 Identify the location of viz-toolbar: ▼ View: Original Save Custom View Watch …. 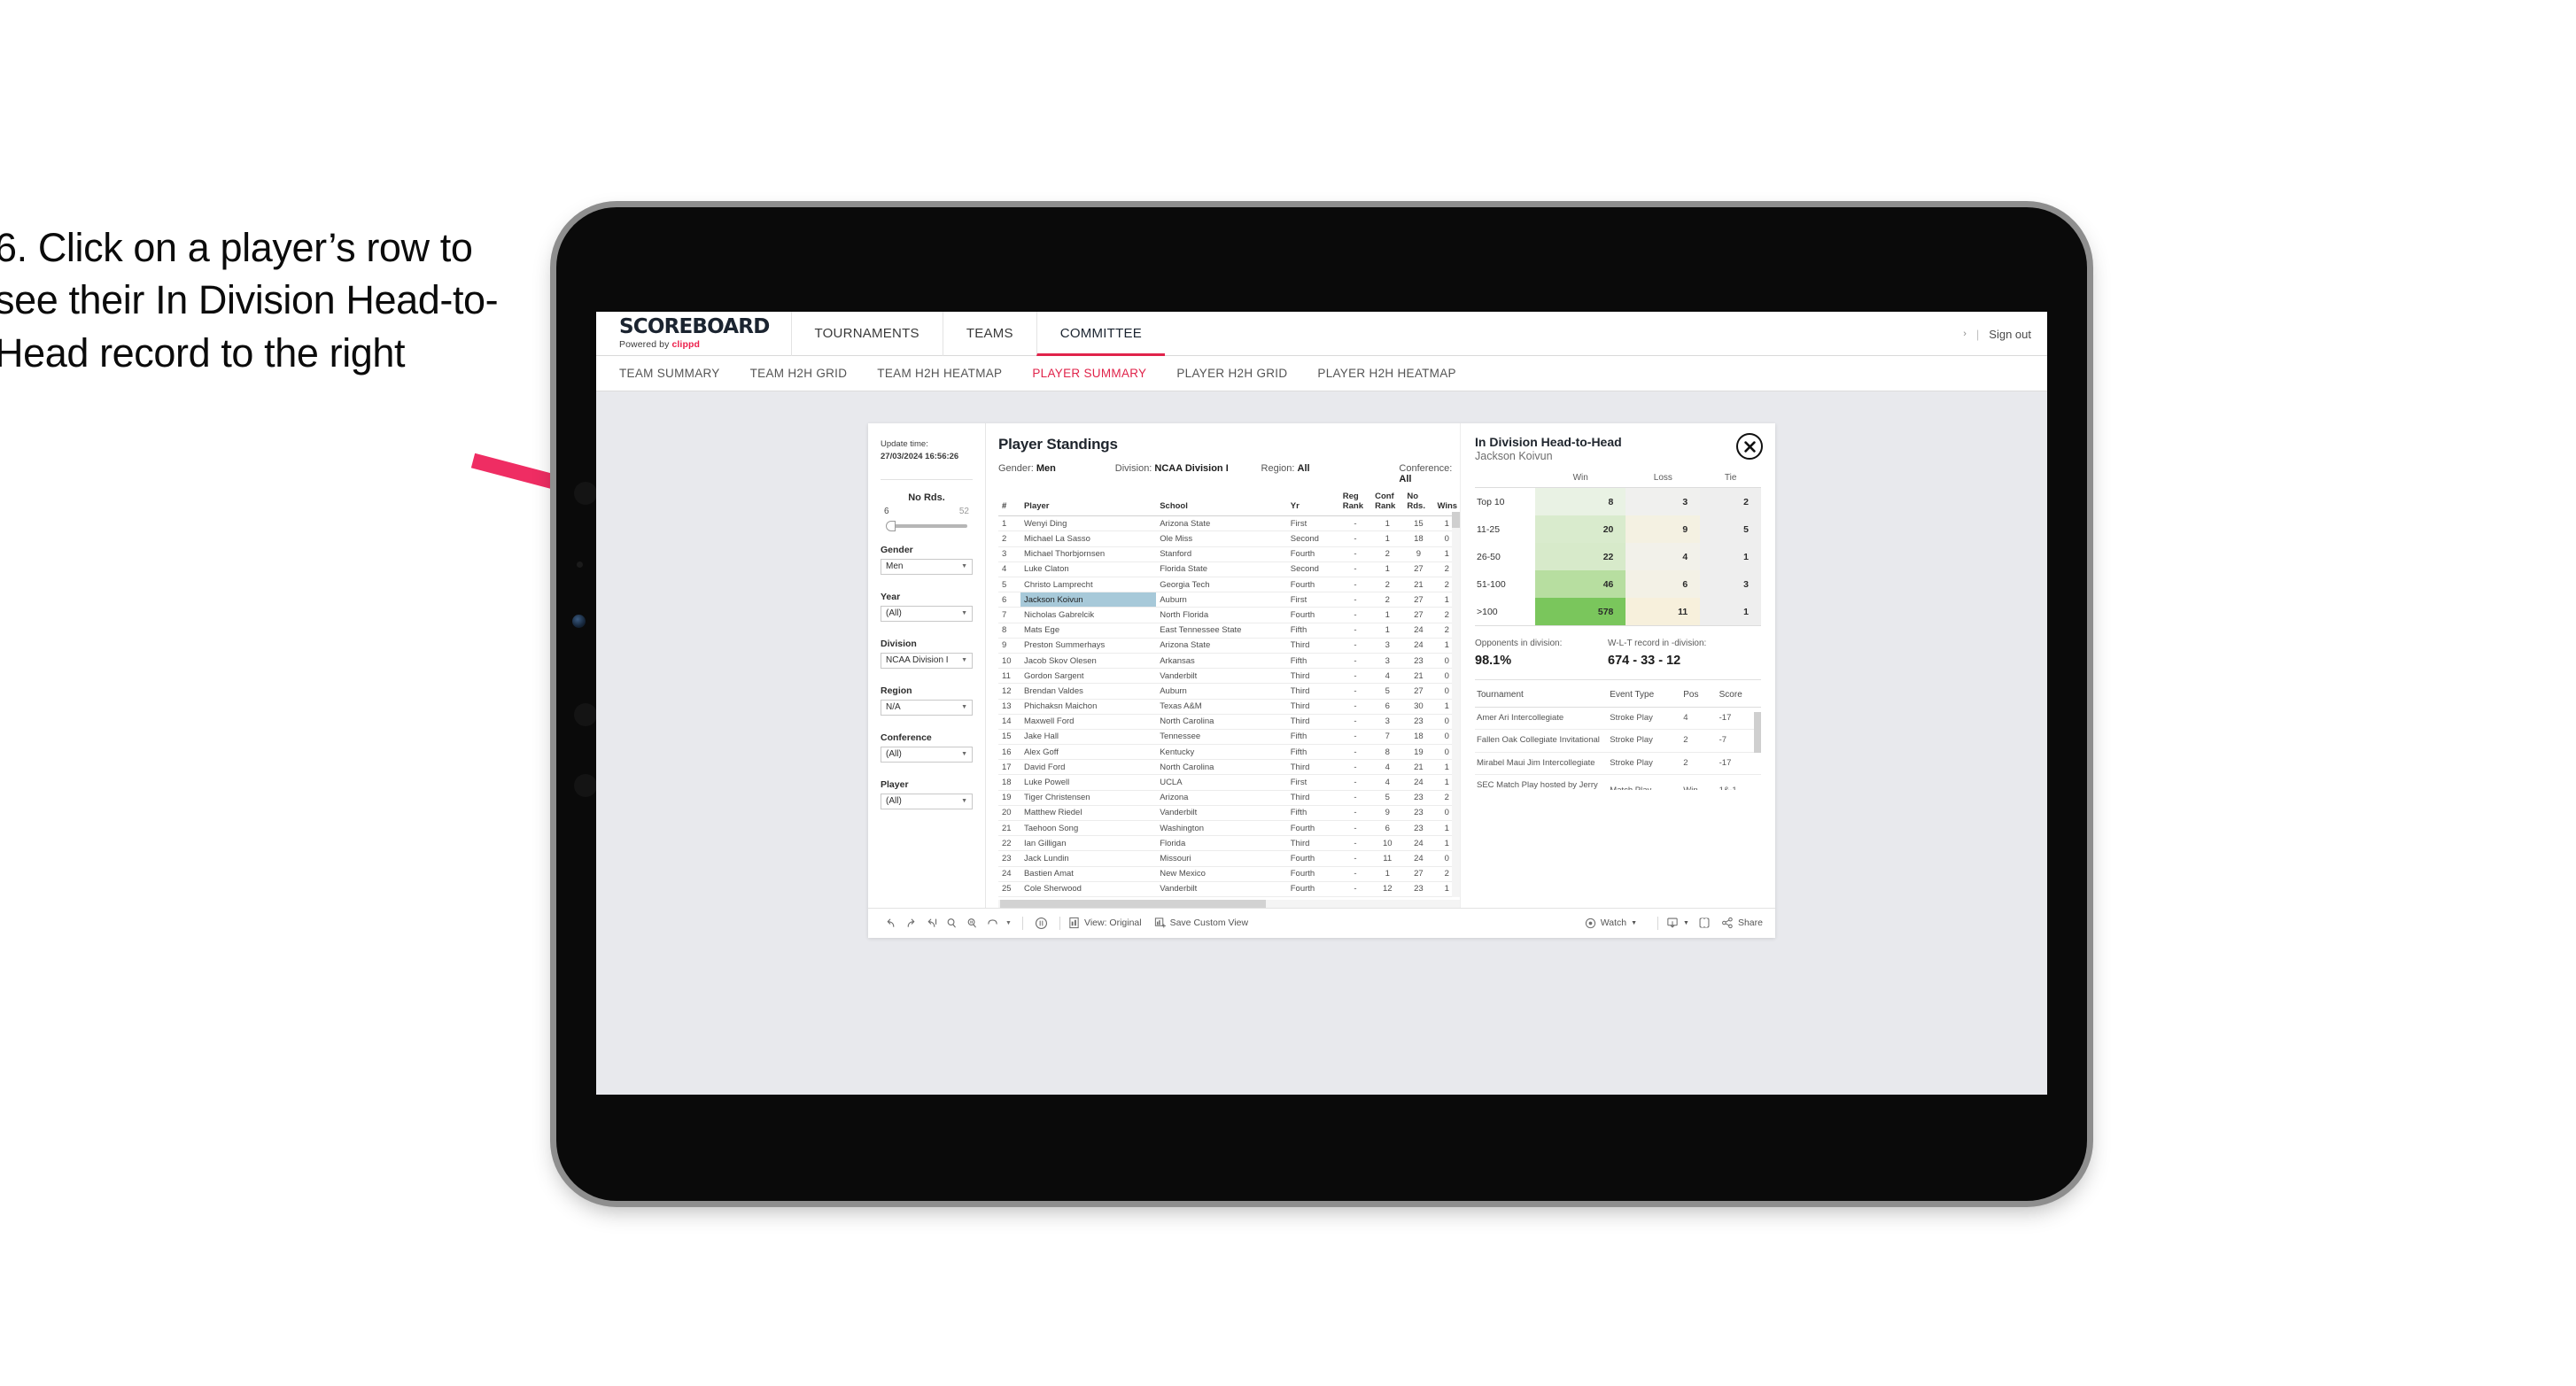
(1321, 922).